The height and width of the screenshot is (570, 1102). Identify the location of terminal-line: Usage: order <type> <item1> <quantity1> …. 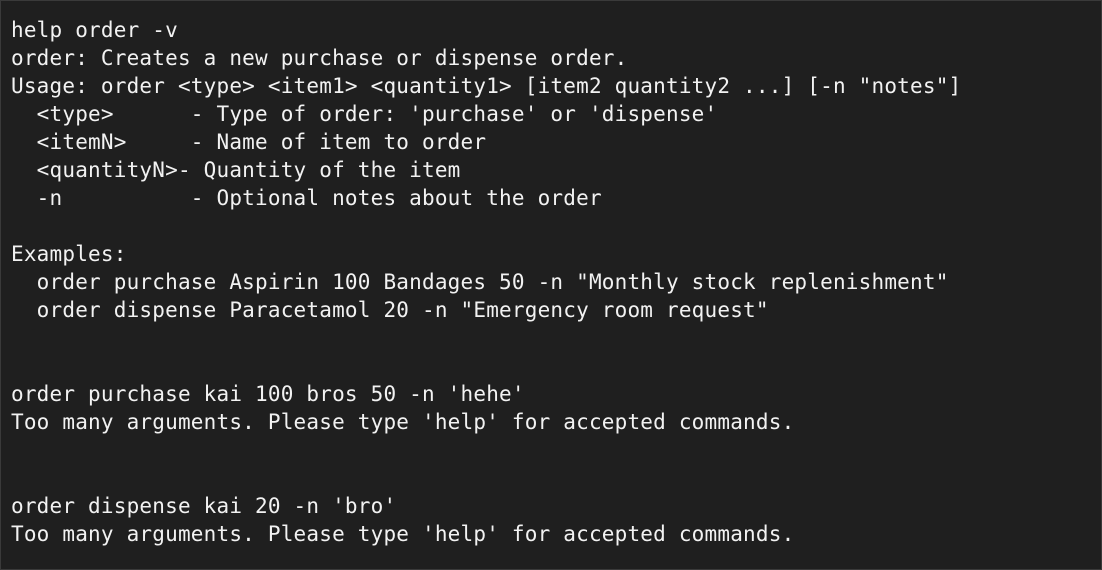
(486, 86).